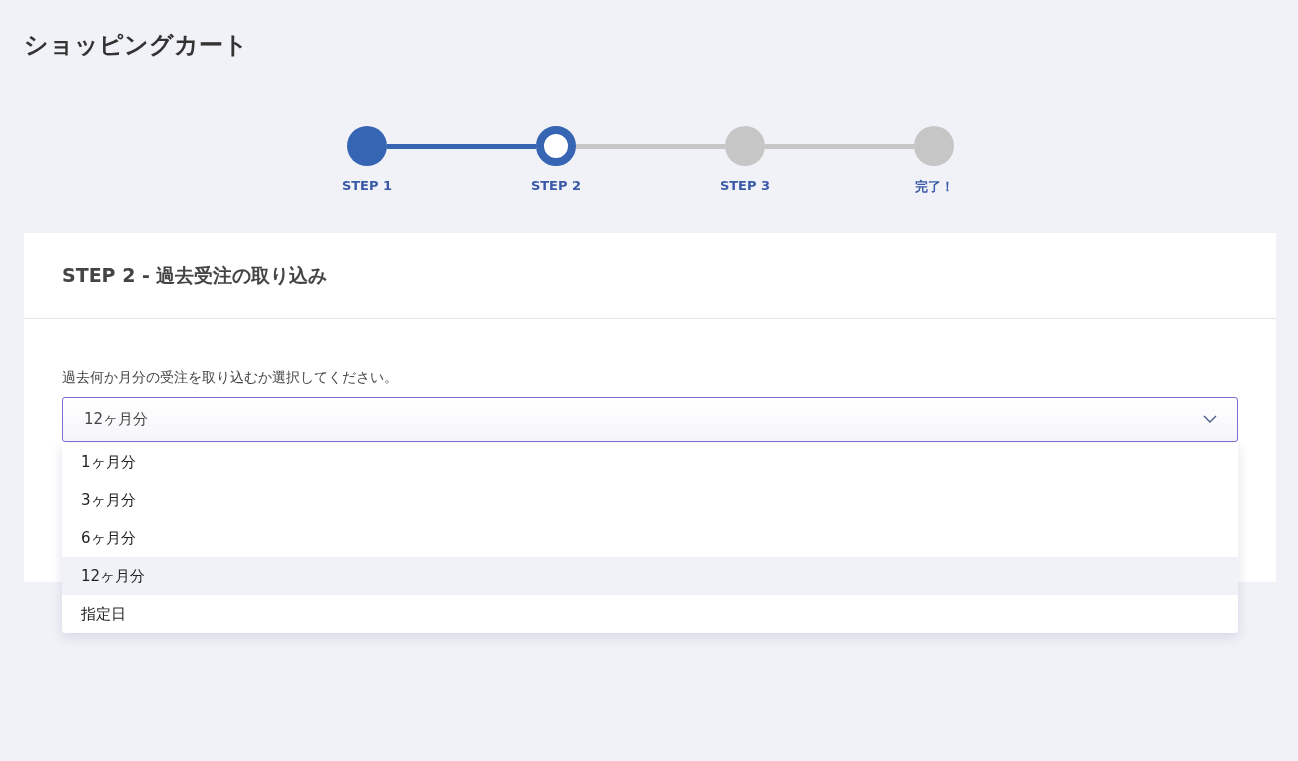  I want to click on dropdown-option: 指定日, so click(650, 614).